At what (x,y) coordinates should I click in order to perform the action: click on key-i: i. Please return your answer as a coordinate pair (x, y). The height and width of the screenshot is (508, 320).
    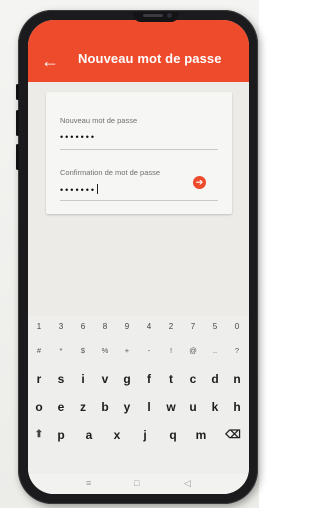
    Looking at the image, I should click on (83, 379).